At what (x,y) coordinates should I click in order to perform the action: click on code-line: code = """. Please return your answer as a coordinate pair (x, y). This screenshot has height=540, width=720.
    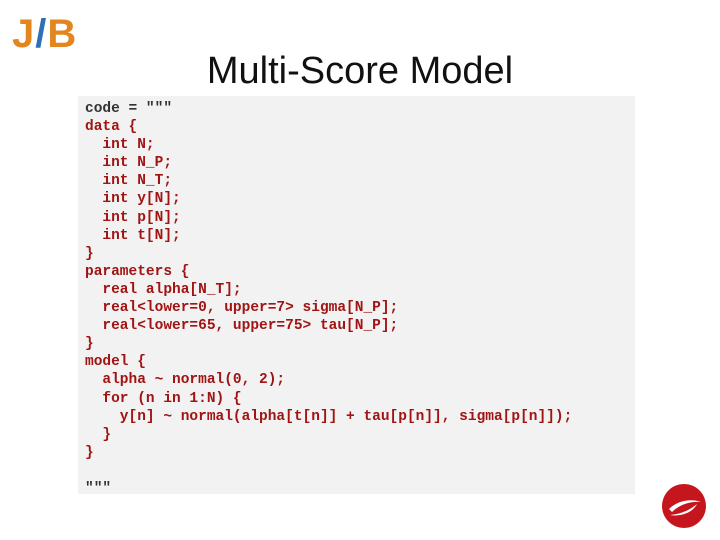
    Looking at the image, I should click on (129, 109).